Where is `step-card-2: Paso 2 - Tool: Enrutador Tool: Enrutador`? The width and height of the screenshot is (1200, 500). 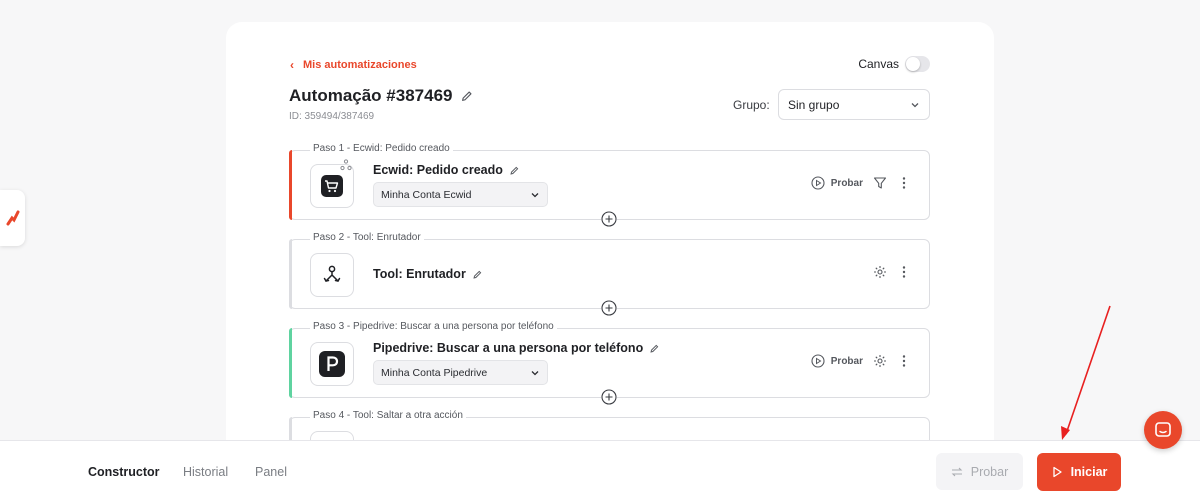 step-card-2: Paso 2 - Tool: Enrutador Tool: Enrutador is located at coordinates (609, 274).